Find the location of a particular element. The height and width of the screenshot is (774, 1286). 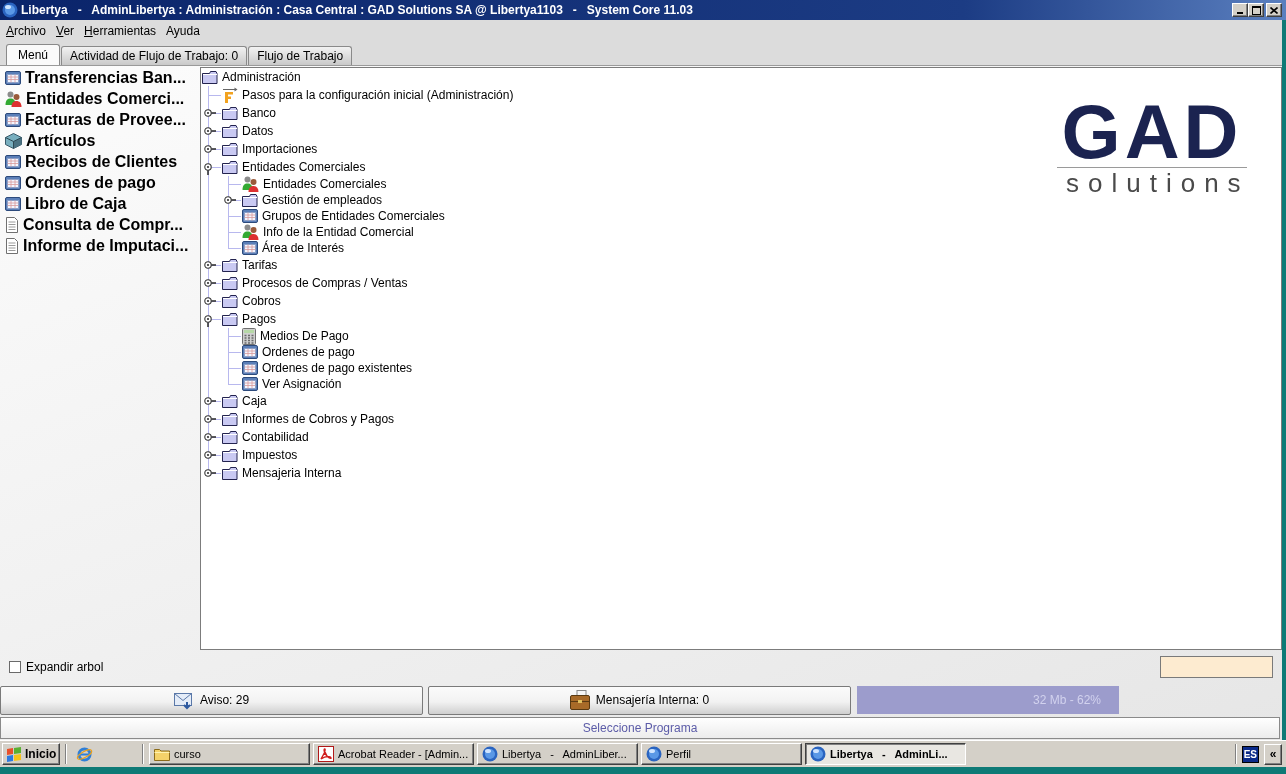

browser-icon is located at coordinates (84, 754).